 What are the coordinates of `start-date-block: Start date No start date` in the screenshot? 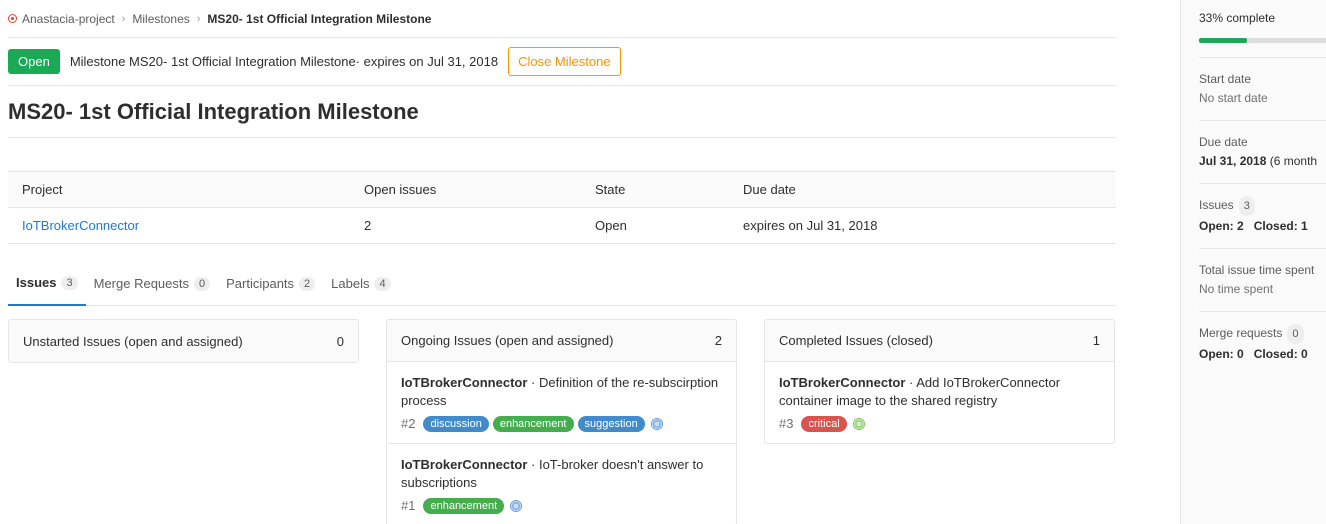 It's located at (1262, 89).